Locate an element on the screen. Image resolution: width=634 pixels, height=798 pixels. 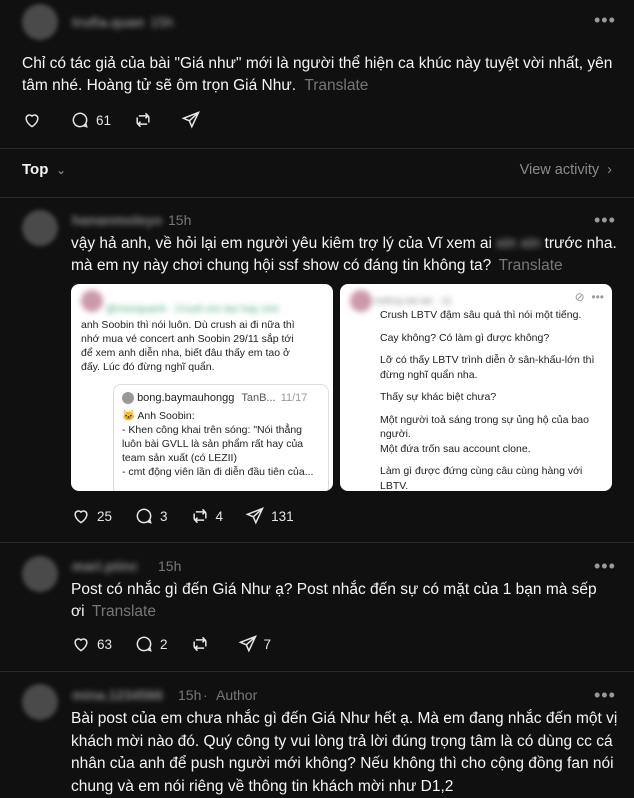
reply-button: 3 is located at coordinates (151, 516).